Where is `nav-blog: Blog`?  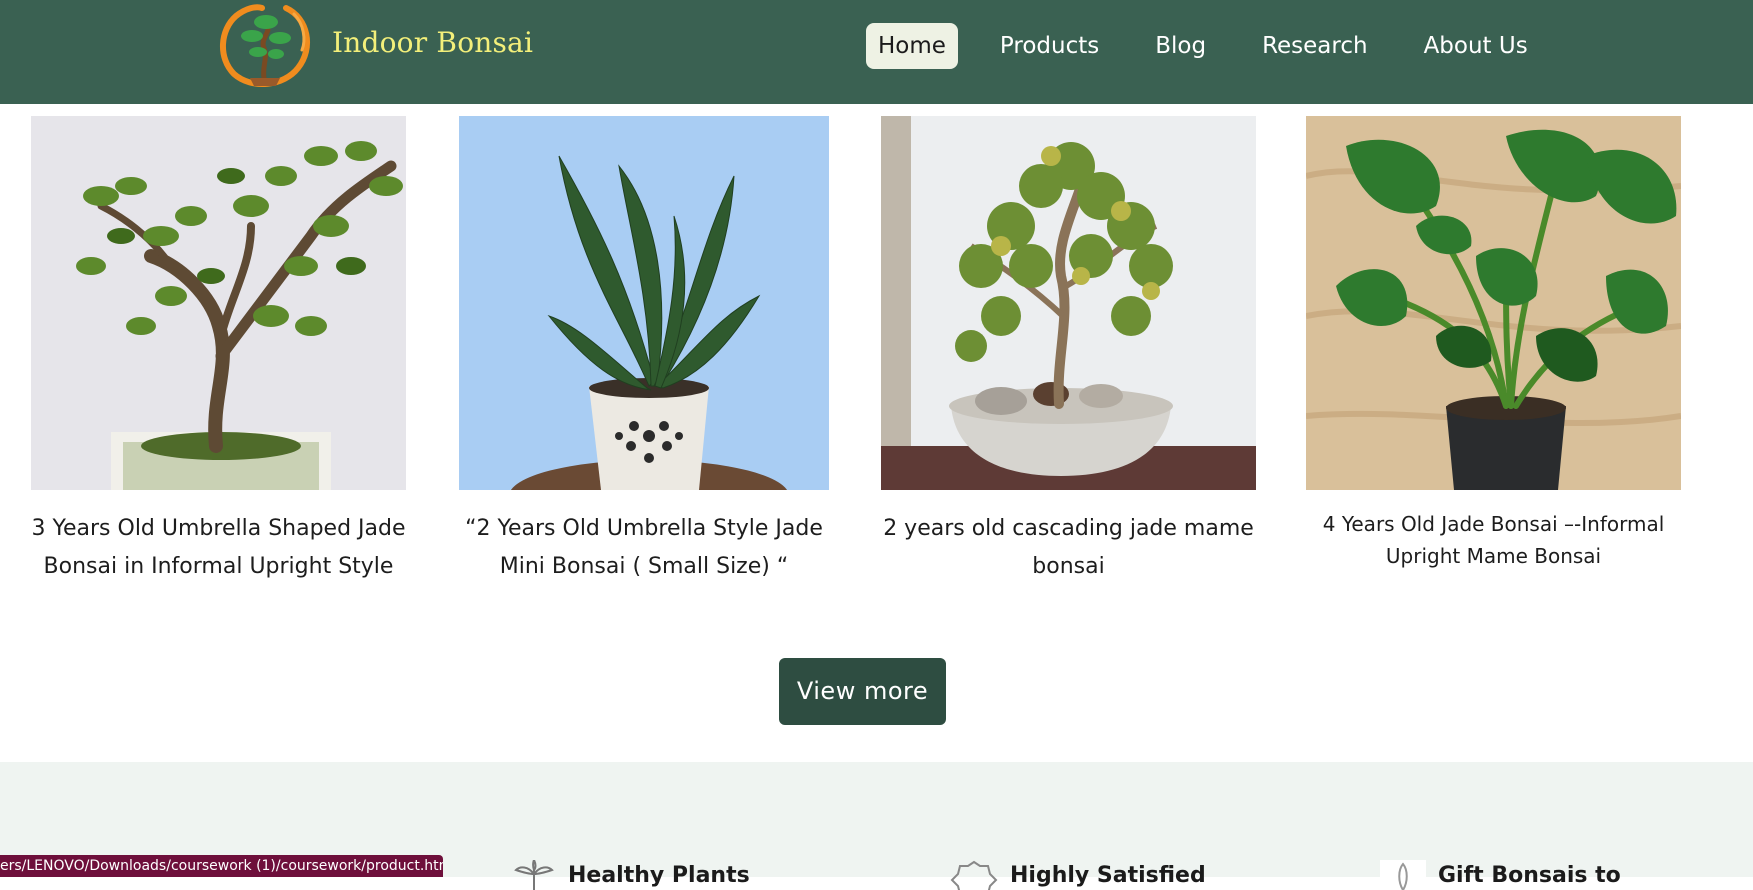
nav-blog: Blog is located at coordinates (1180, 46).